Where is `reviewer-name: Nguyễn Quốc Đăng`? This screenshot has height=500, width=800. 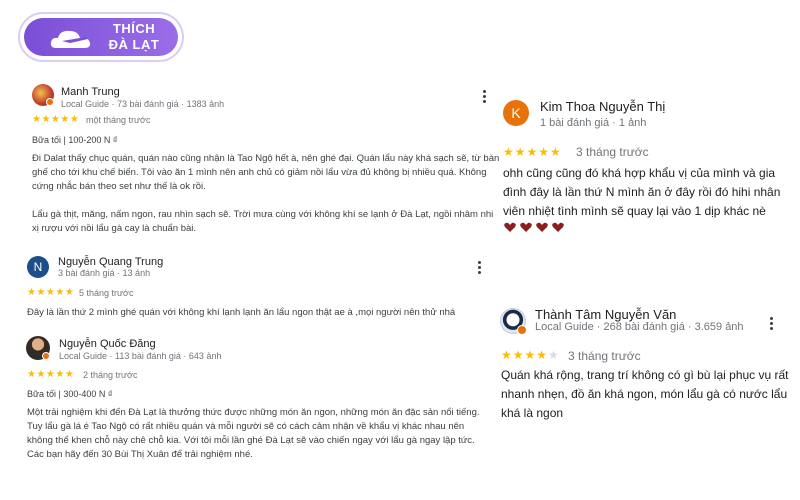
reviewer-name: Nguyễn Quốc Đăng is located at coordinates (107, 344).